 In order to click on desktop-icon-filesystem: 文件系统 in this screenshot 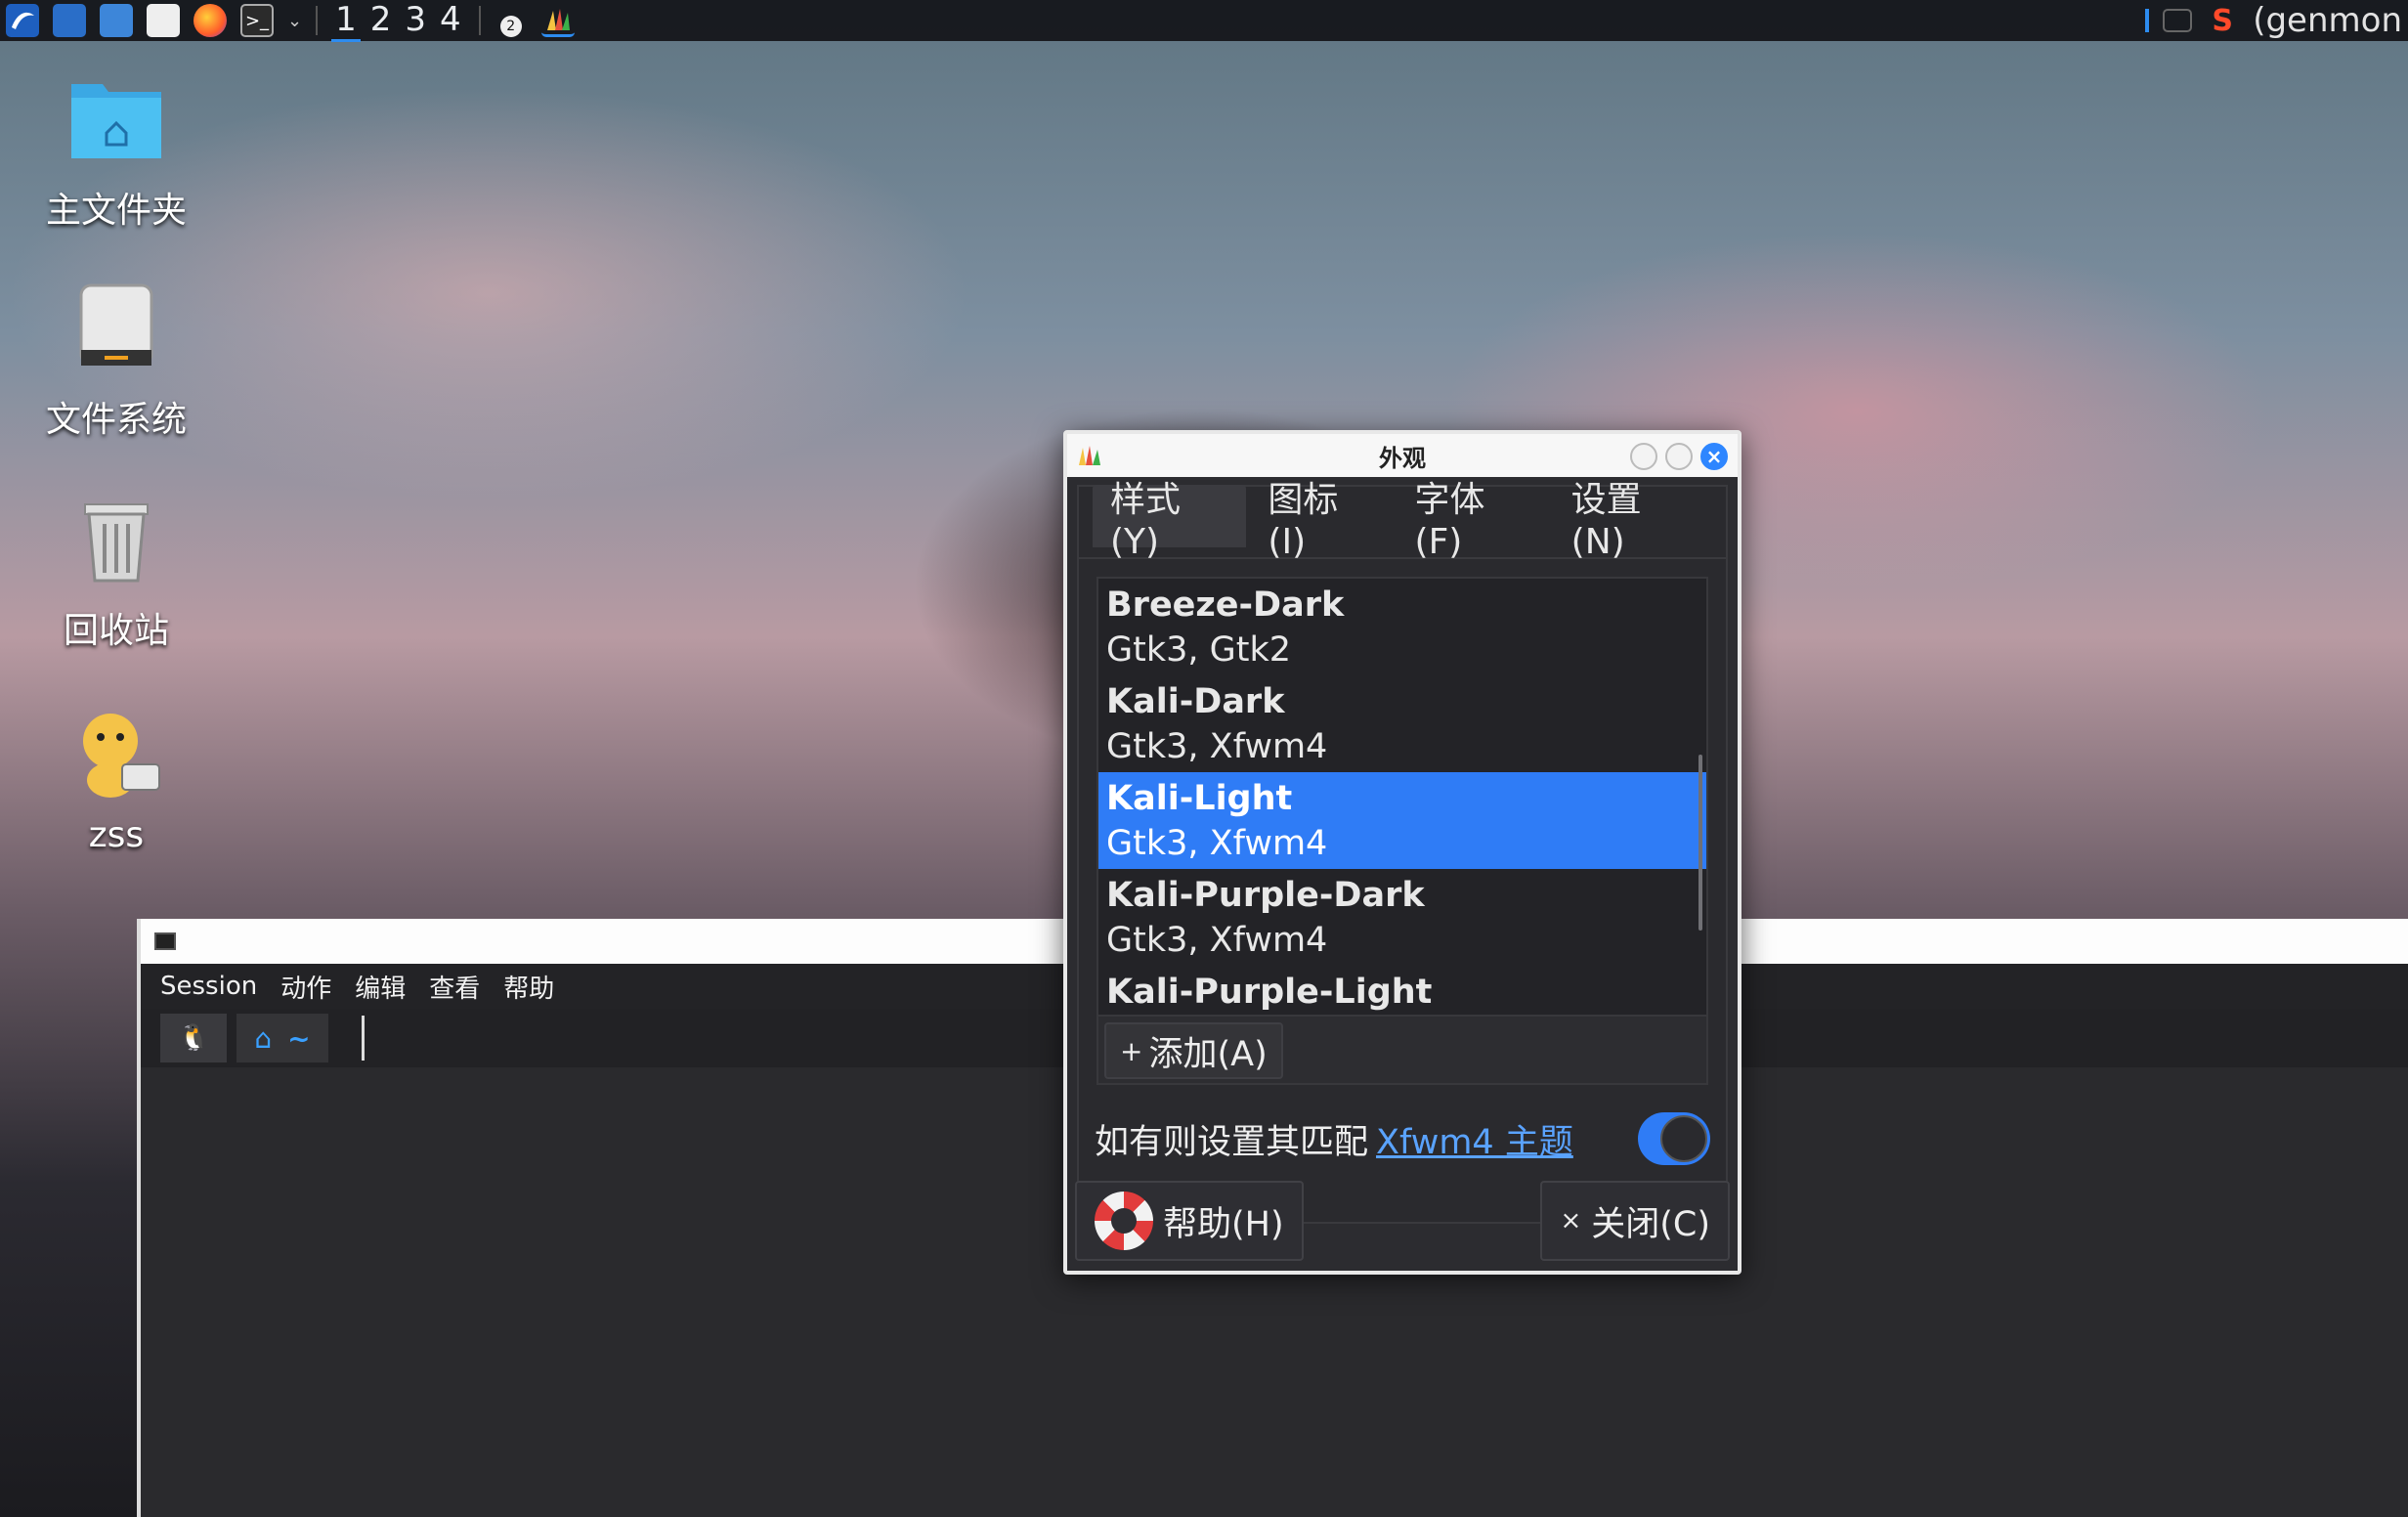, I will do `click(116, 361)`.